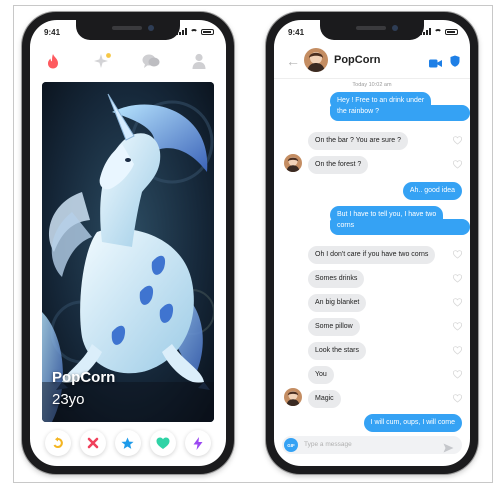 This screenshot has width=504, height=490. Describe the element at coordinates (455, 63) in the screenshot. I see `shield-icon` at that location.